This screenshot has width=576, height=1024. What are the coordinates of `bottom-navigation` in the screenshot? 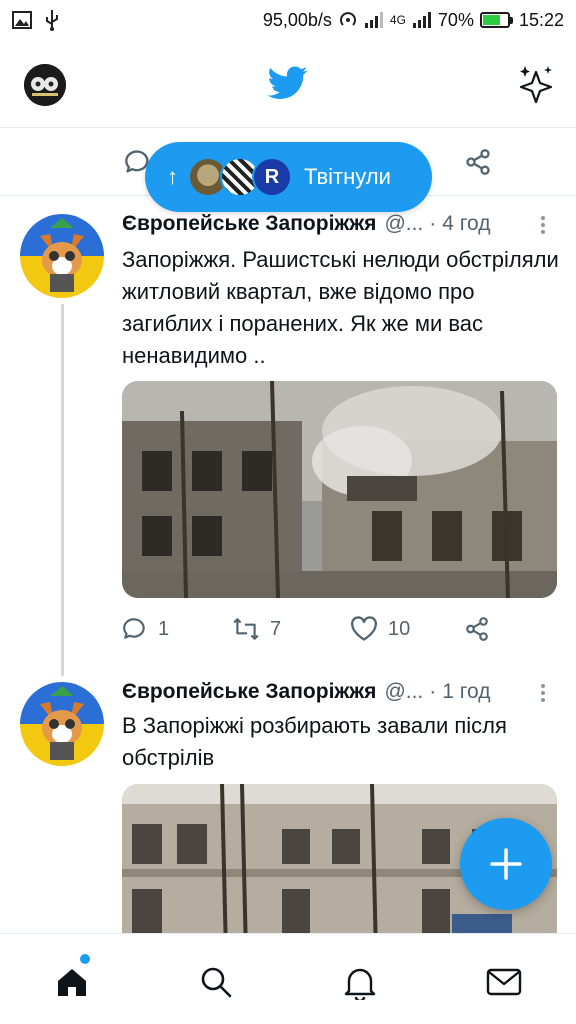 It's located at (288, 978).